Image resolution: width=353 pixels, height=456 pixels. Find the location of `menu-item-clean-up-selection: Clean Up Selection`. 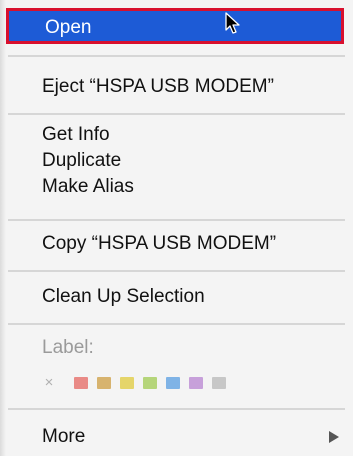

menu-item-clean-up-selection: Clean Up Selection is located at coordinates (176, 297).